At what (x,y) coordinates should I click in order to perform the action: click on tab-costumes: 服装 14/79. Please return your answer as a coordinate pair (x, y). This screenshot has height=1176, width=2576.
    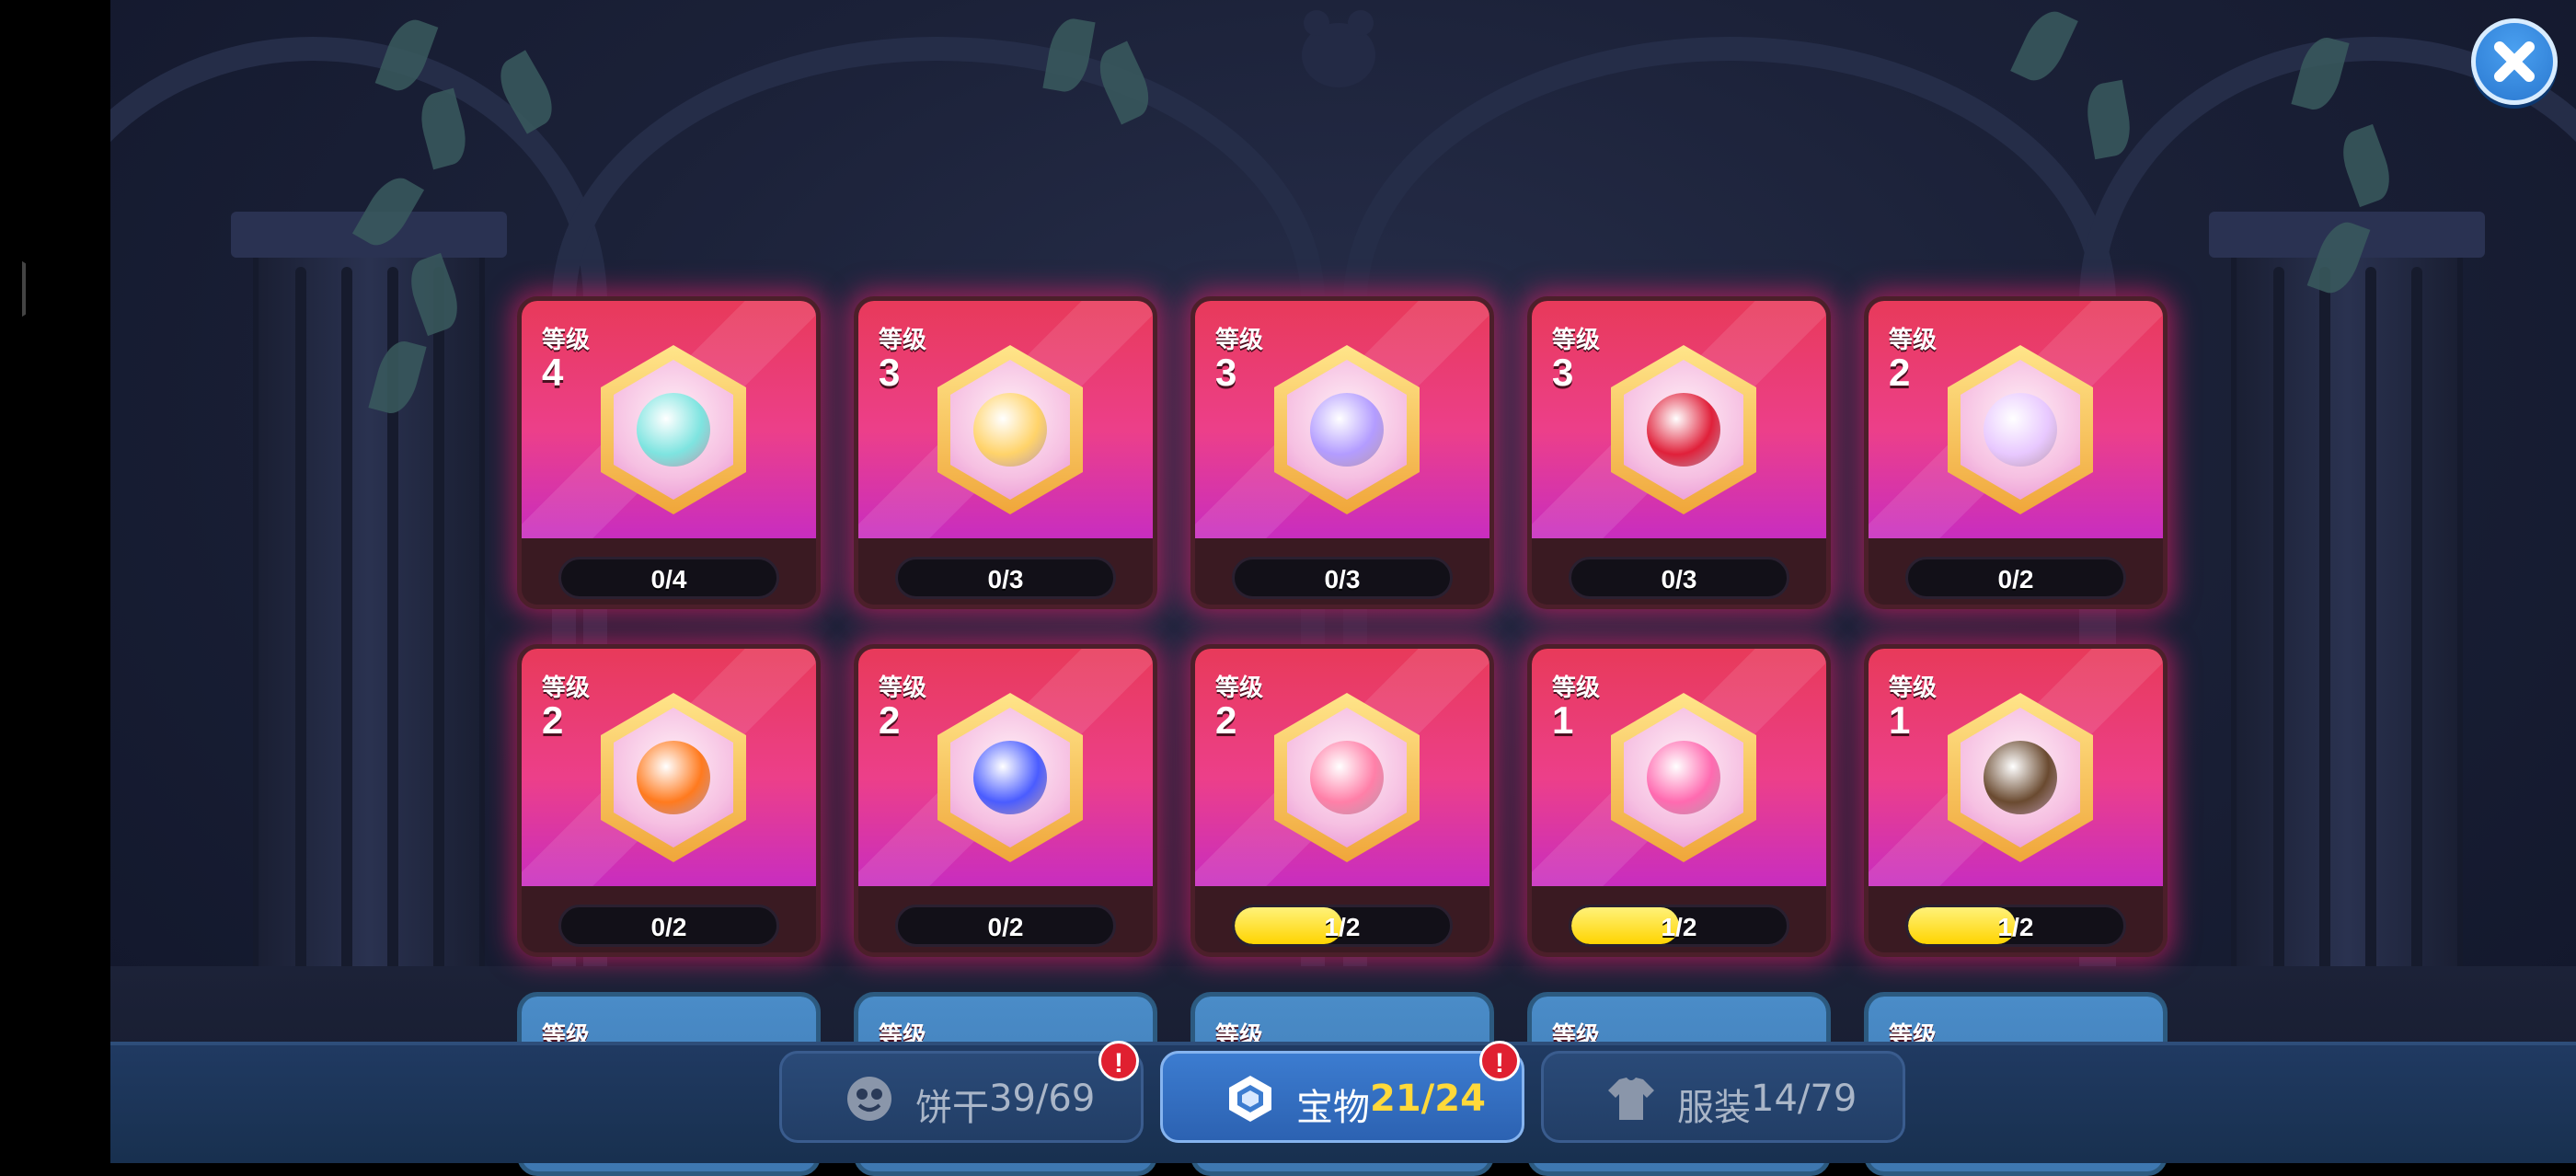
    Looking at the image, I should click on (1723, 1097).